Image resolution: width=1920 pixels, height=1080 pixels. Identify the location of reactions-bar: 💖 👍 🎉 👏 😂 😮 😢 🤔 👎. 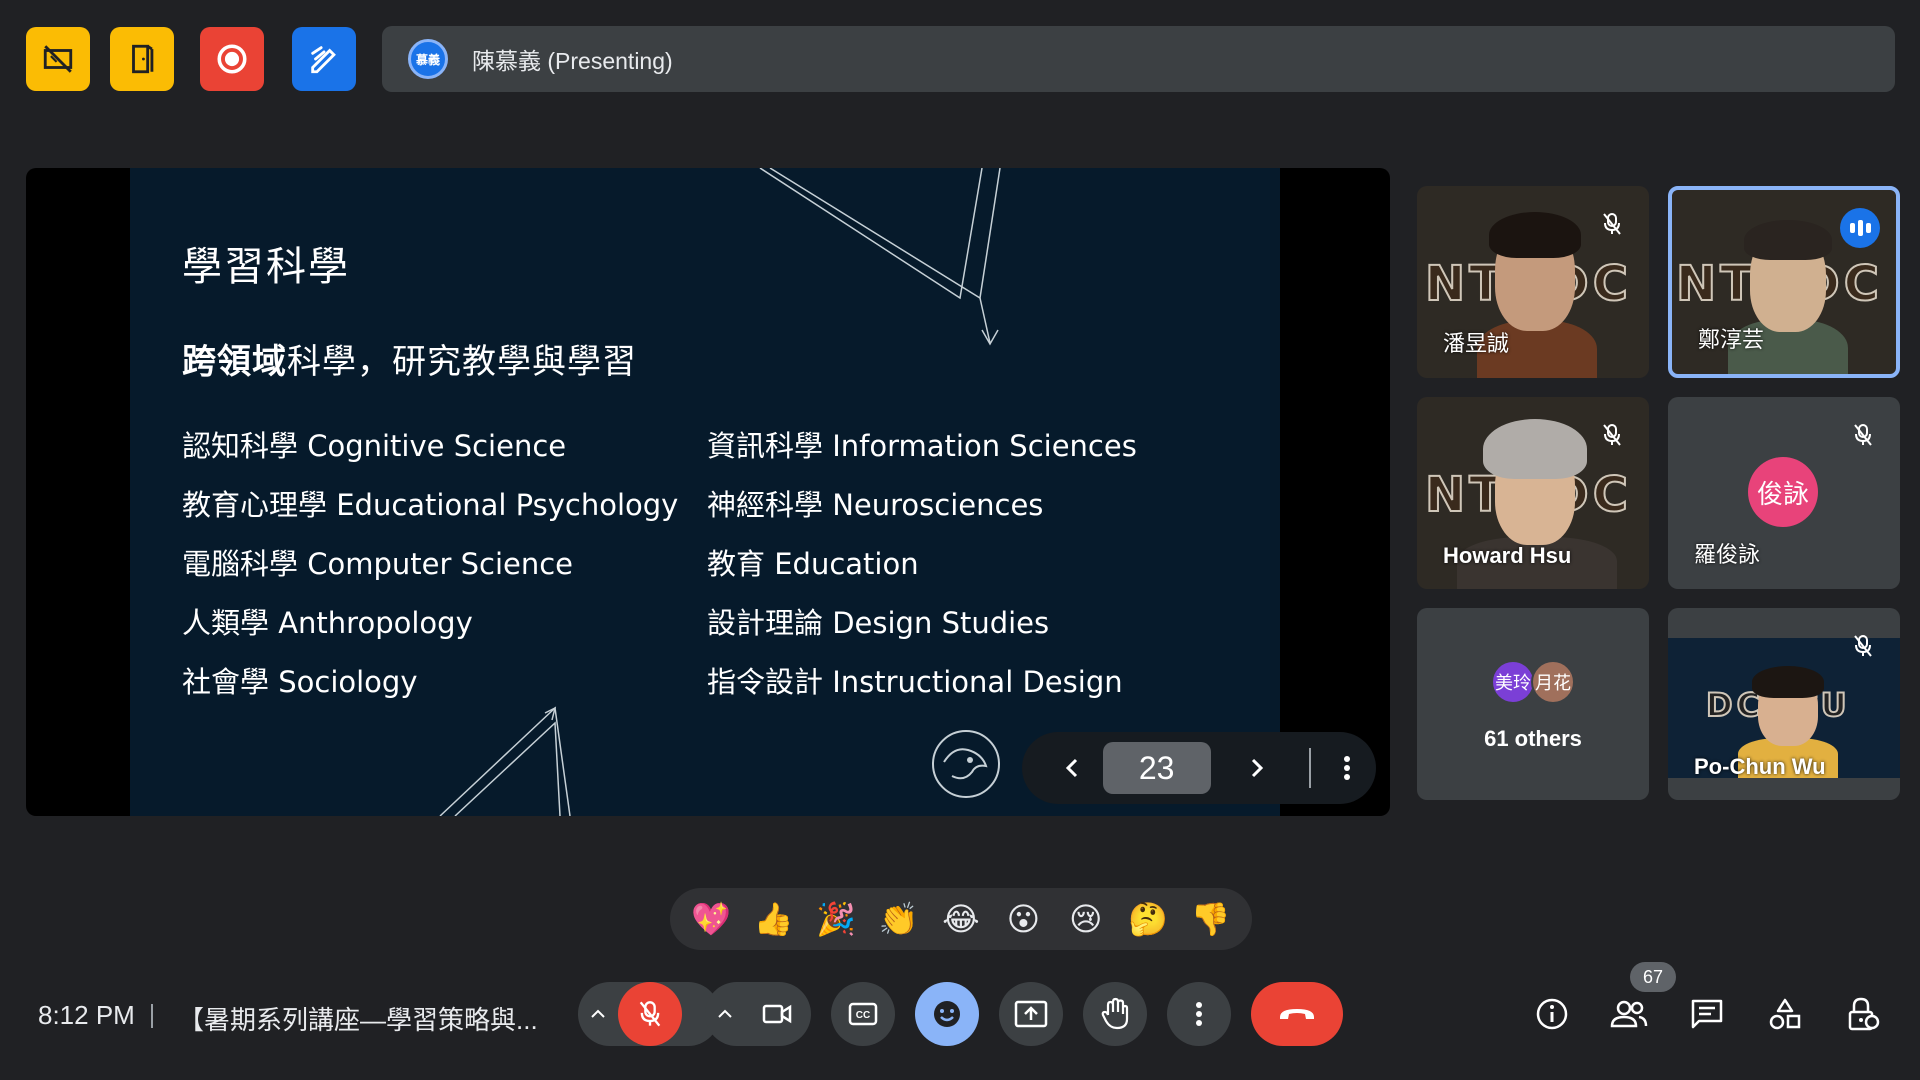
(961, 919).